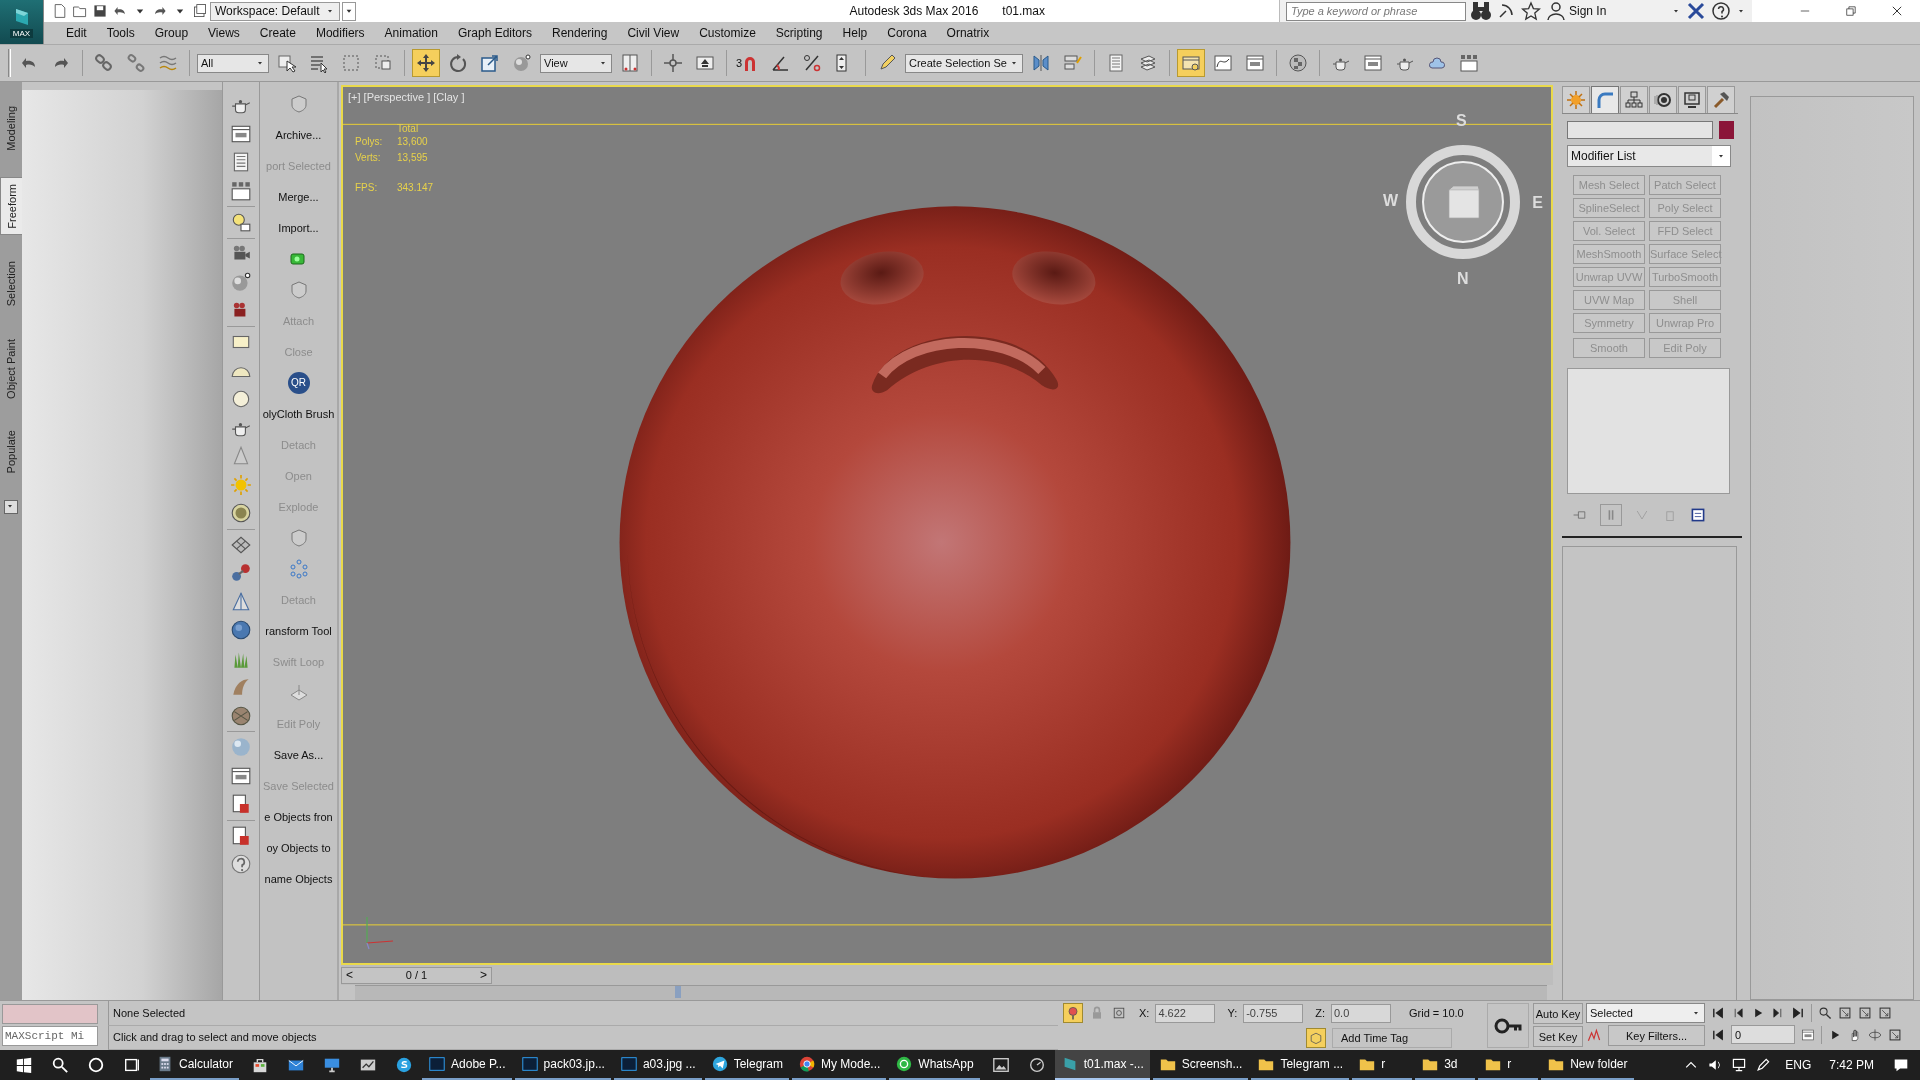  I want to click on coordinate-label: Y:, so click(1232, 1013).